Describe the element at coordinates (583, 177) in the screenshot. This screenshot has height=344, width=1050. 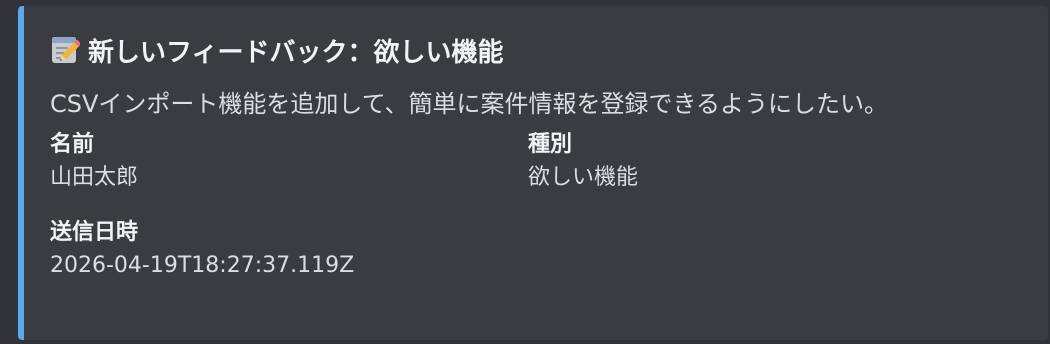
I see `field-value: 欲しい機能` at that location.